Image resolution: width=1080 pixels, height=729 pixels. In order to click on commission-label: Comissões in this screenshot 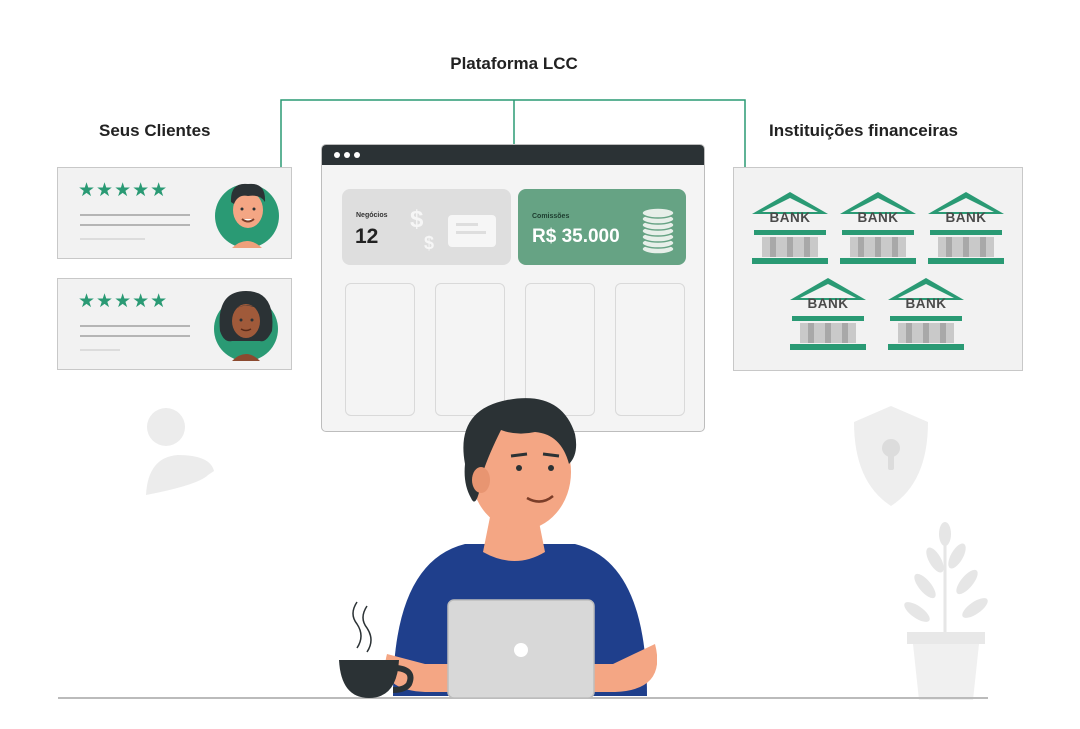, I will do `click(551, 216)`.